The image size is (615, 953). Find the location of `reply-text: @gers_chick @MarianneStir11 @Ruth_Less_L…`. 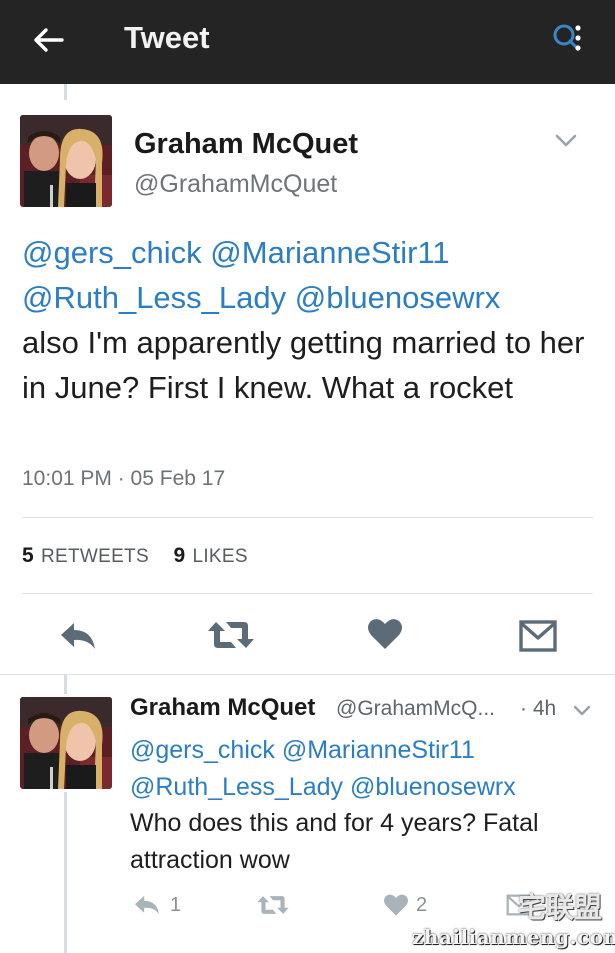

reply-text: @gers_chick @MarianneStir11 @Ruth_Less_L… is located at coordinates (365, 805).